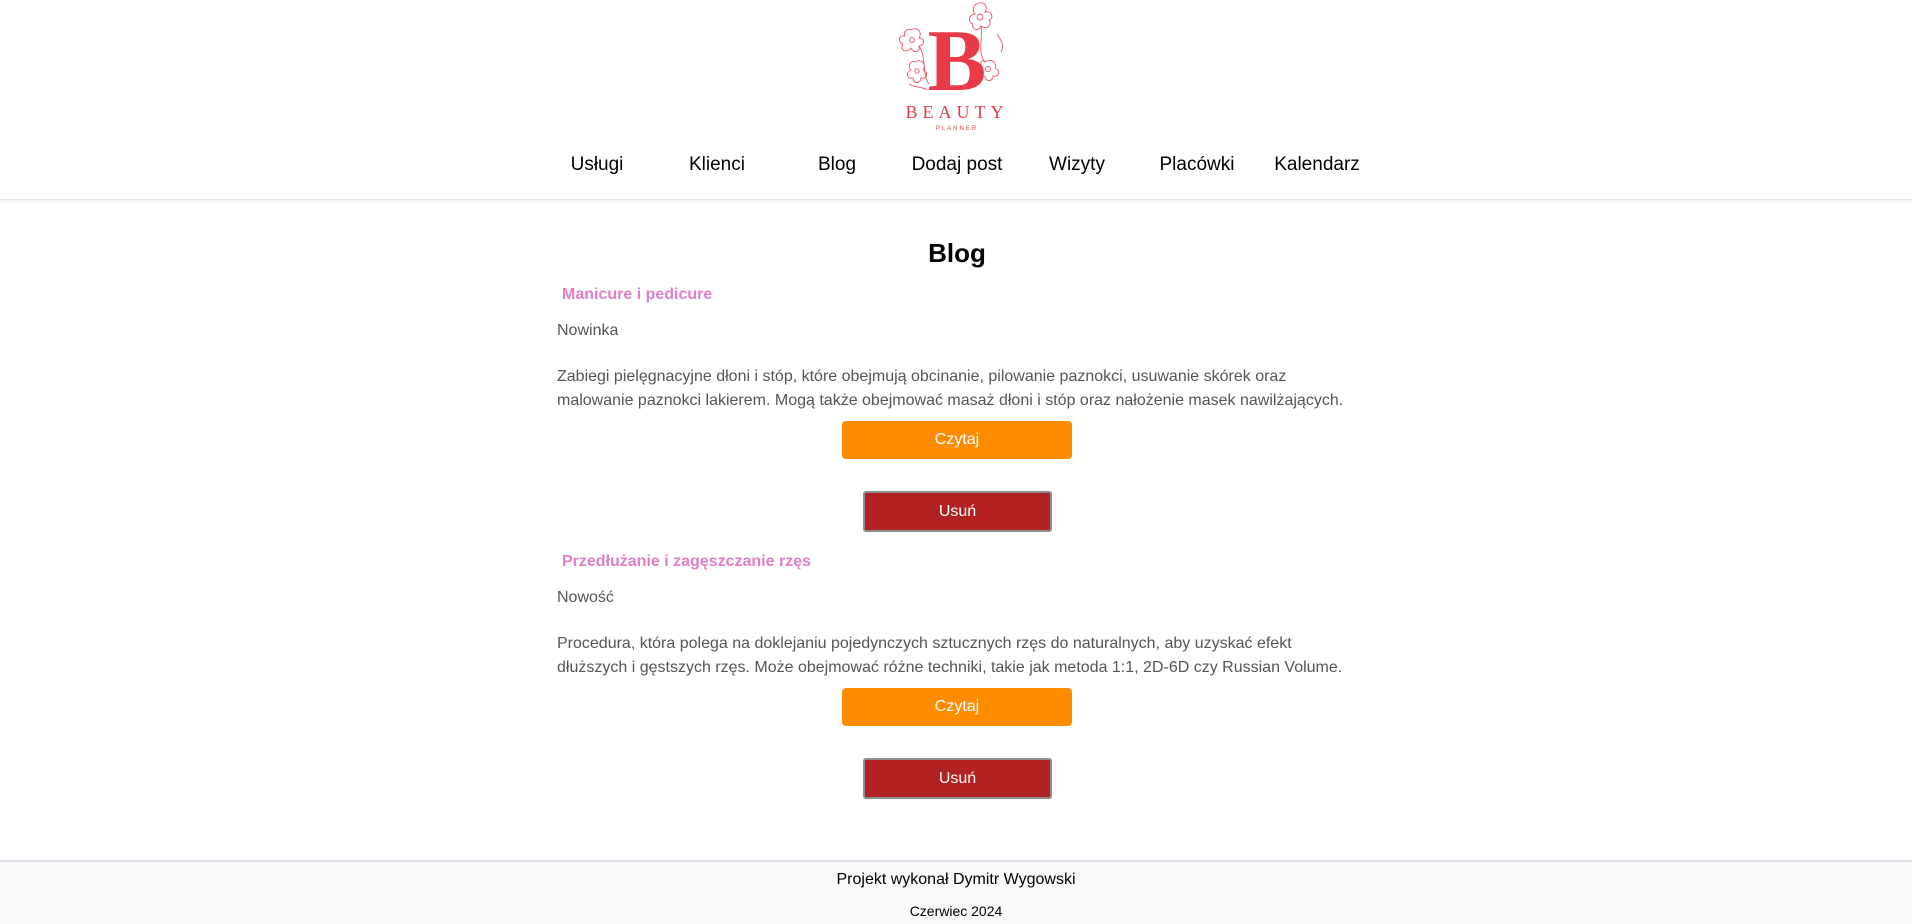 The height and width of the screenshot is (924, 1912). I want to click on footer-date: Czerwiec 2024, so click(956, 911).